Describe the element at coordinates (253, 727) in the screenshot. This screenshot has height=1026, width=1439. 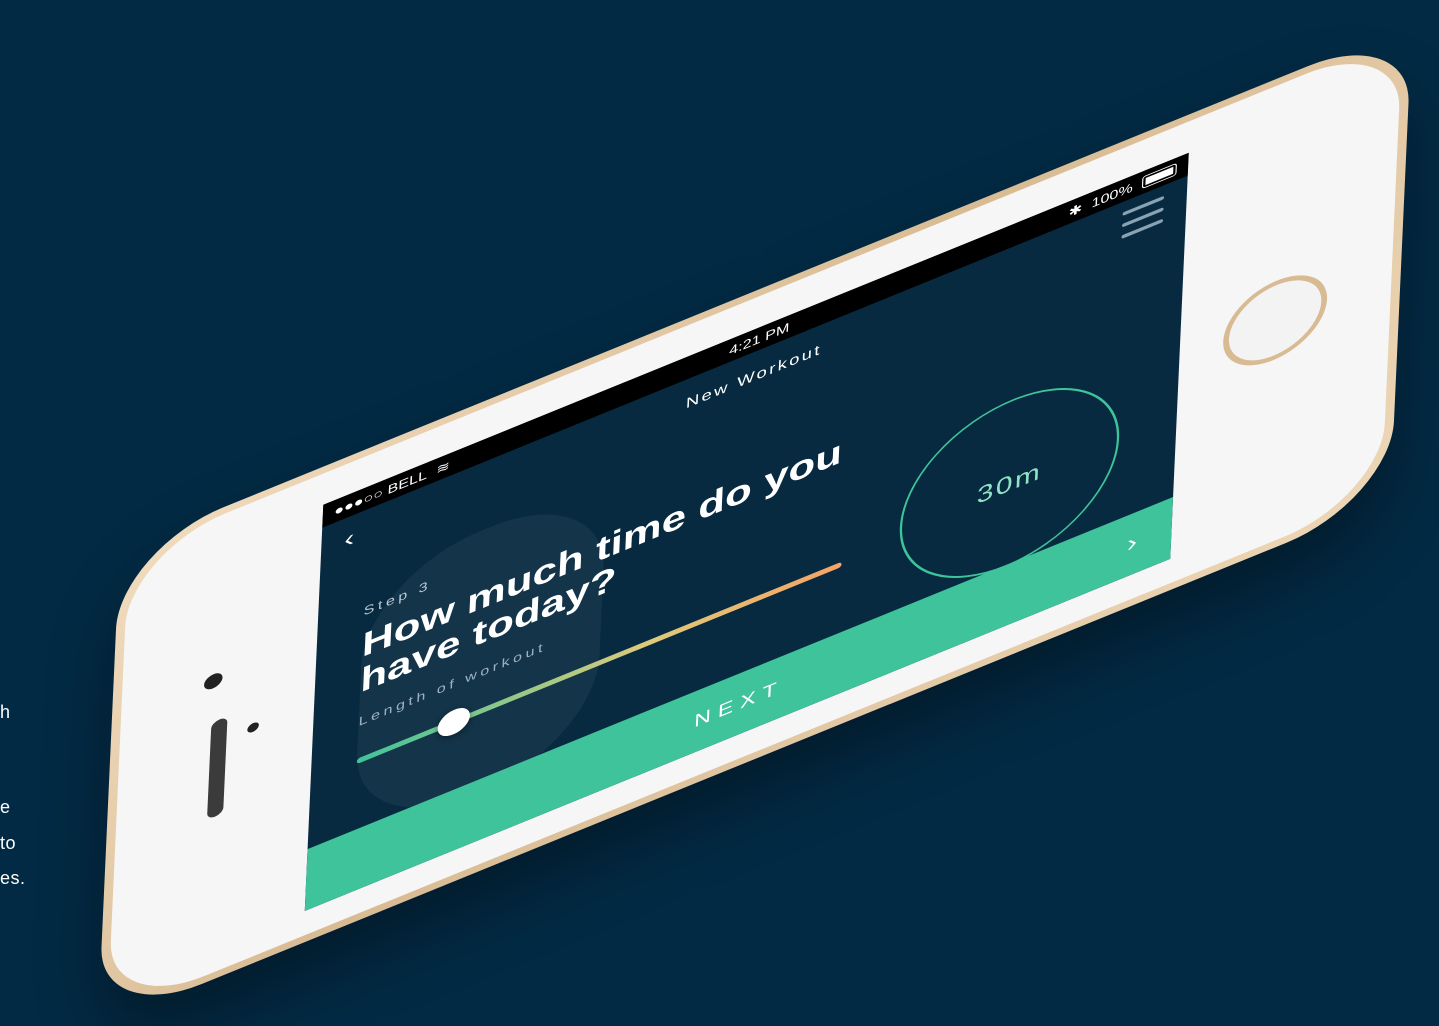
I see `proximity-sensor` at that location.